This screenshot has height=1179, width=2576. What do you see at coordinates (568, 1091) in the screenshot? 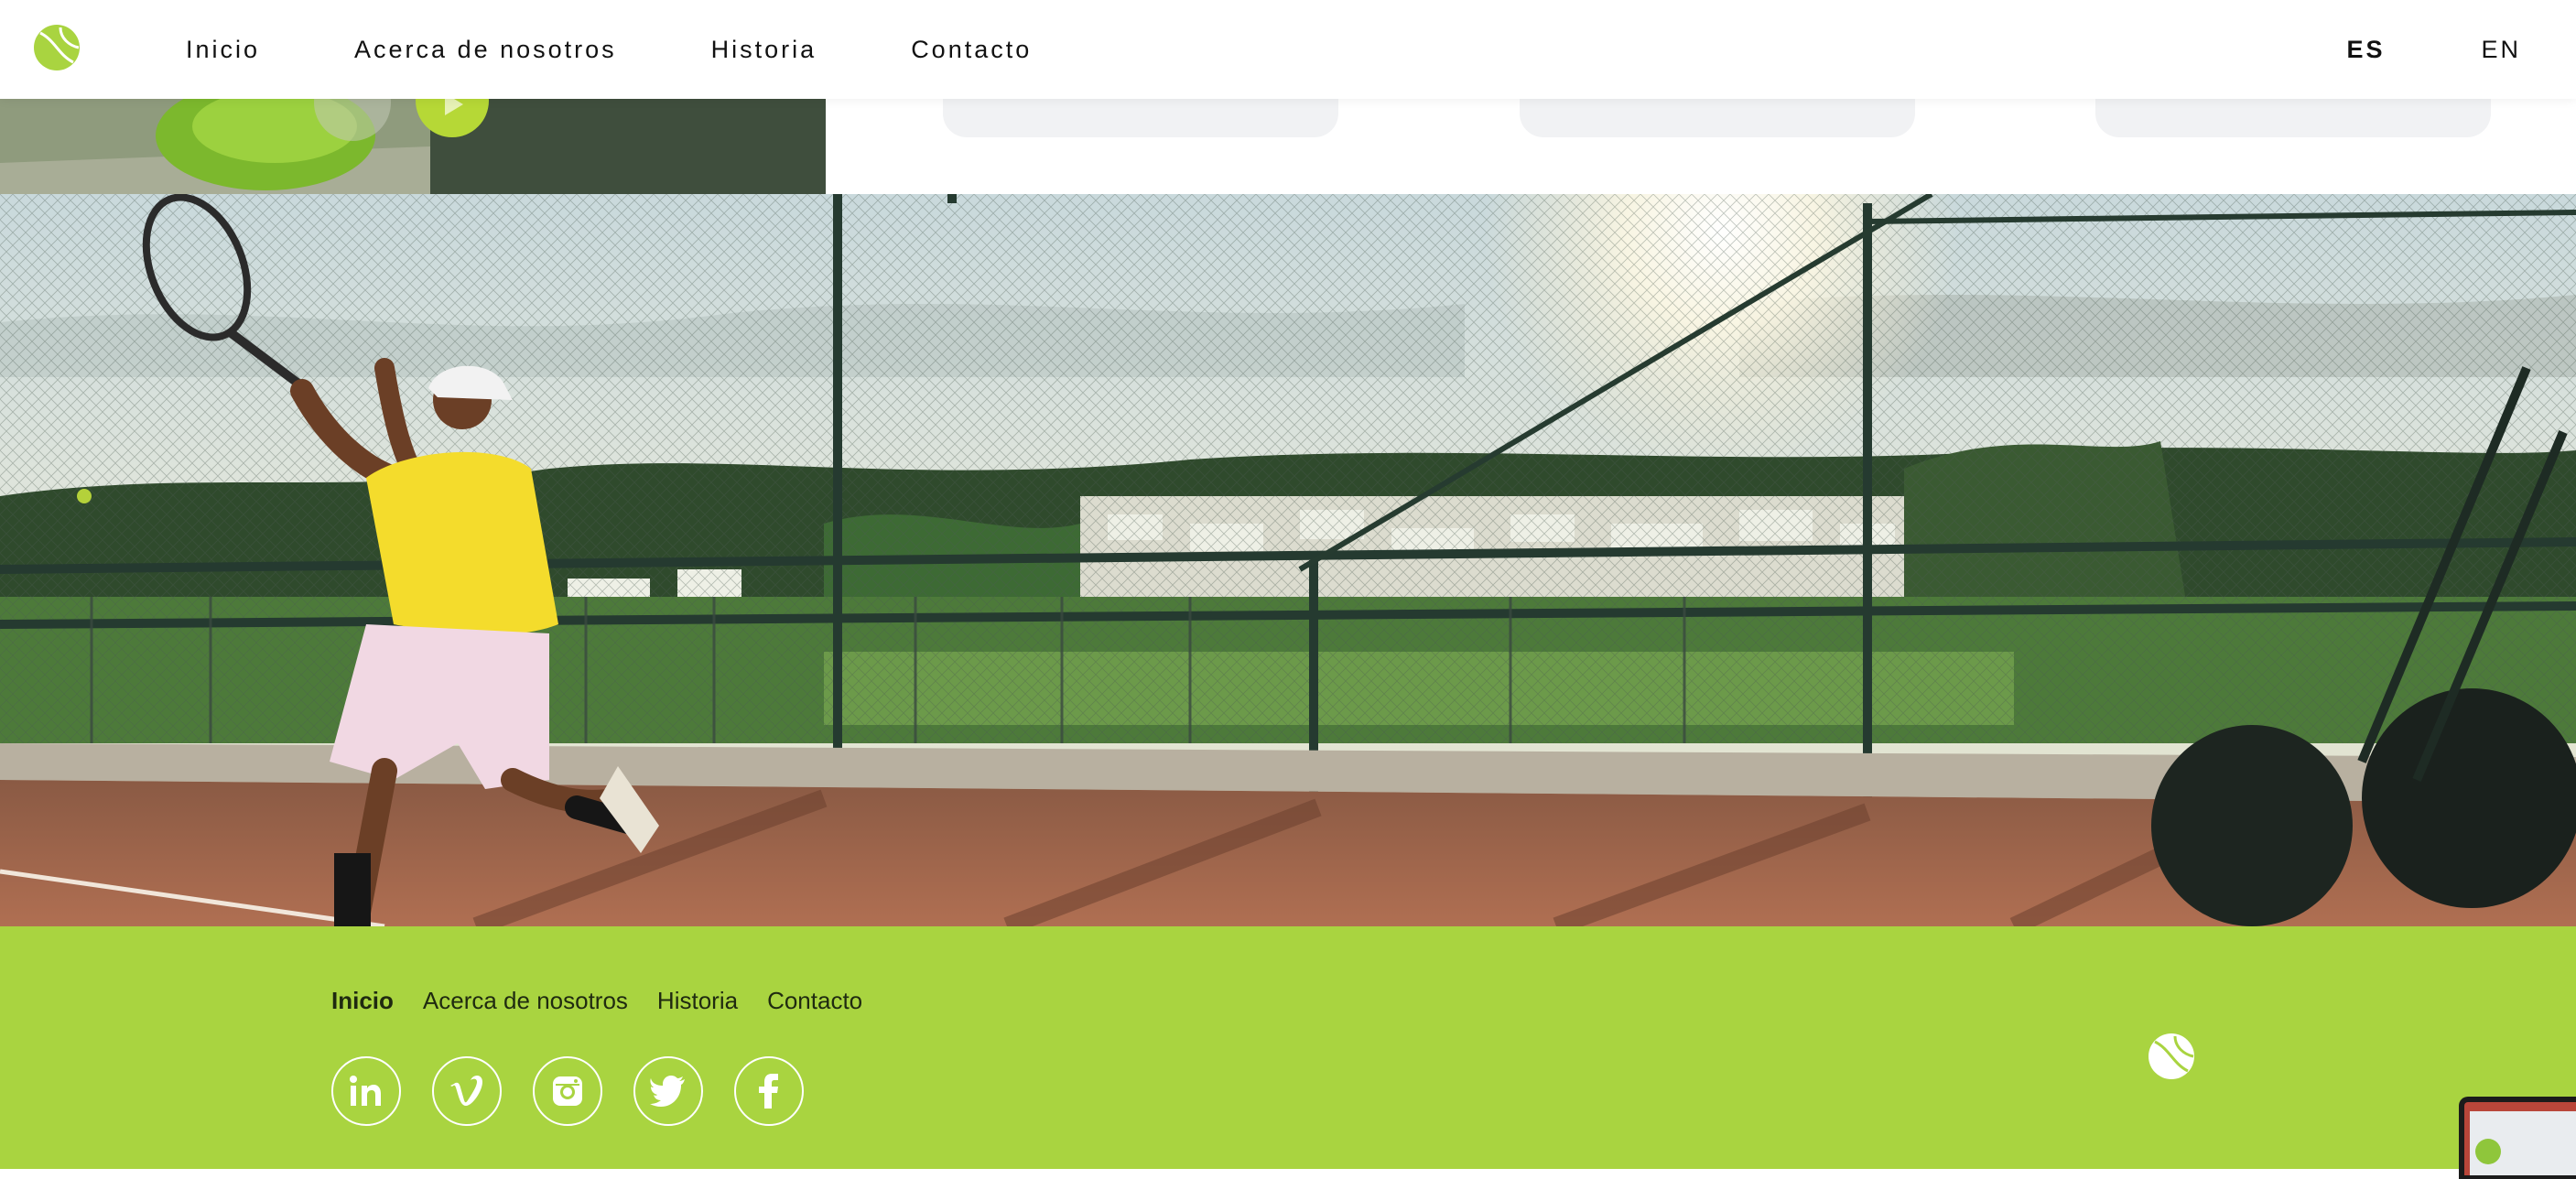
I see `instagram-icon` at bounding box center [568, 1091].